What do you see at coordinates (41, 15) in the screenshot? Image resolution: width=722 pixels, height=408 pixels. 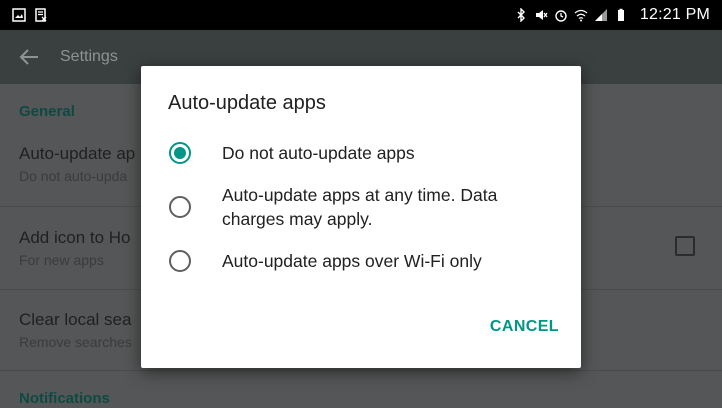 I see `document-x-icon` at bounding box center [41, 15].